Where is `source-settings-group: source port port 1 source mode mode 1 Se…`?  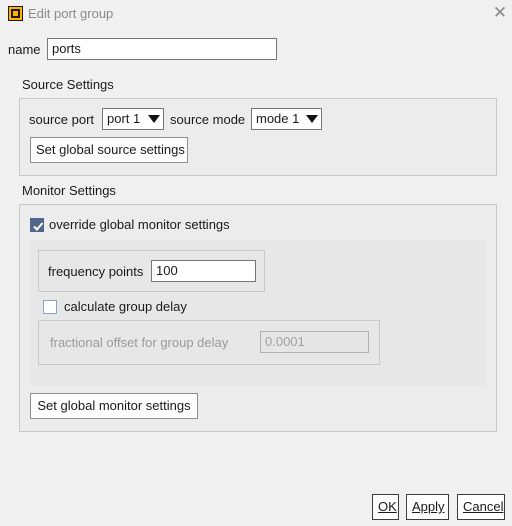
source-settings-group: source port port 1 source mode mode 1 Se… is located at coordinates (258, 137).